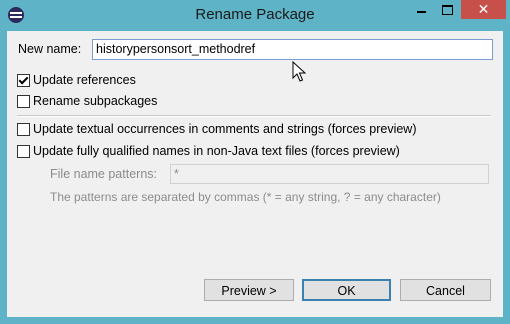 This screenshot has width=510, height=324. I want to click on file-patterns-label: File name patterns:, so click(103, 174).